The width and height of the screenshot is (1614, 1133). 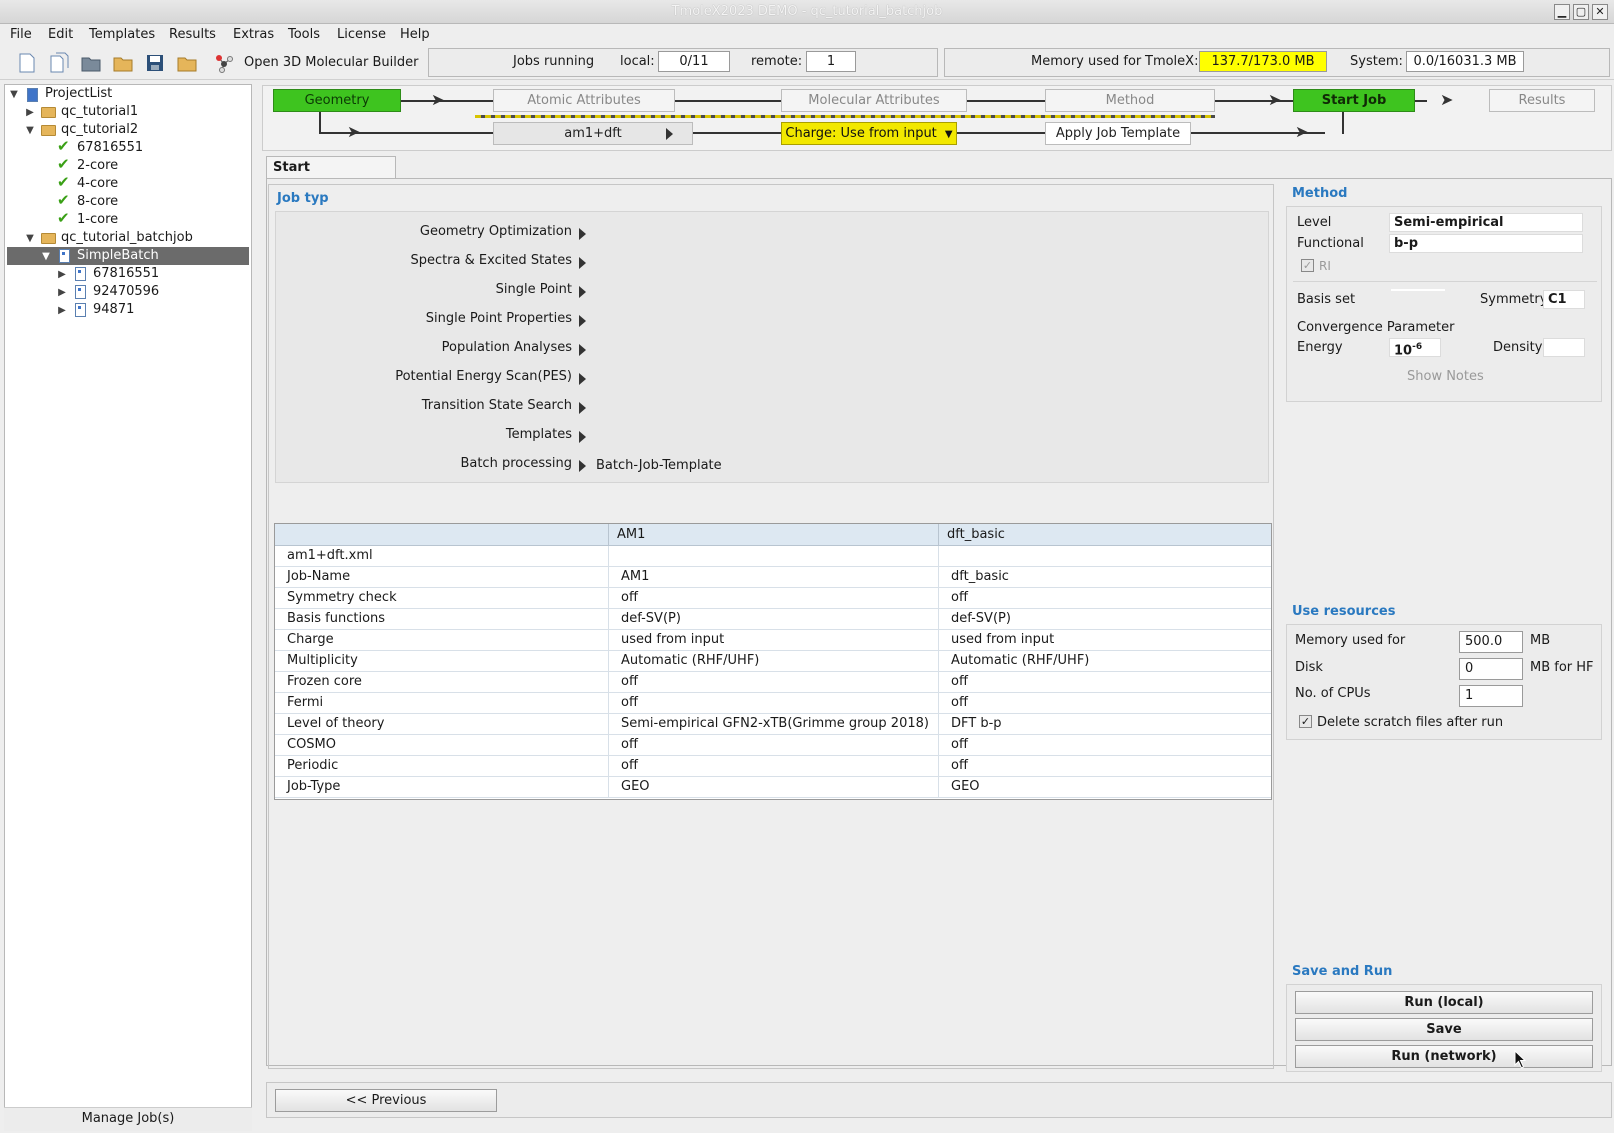 What do you see at coordinates (113, 310) in the screenshot?
I see `tree-item-batch-job: 94871` at bounding box center [113, 310].